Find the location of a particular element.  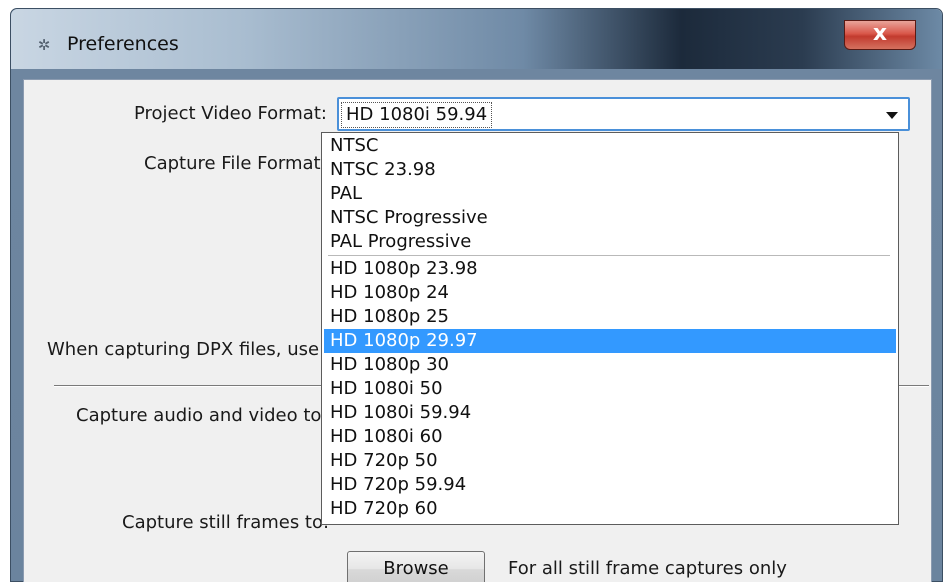

dropdown-option: NTSC 23.98 is located at coordinates (610, 170).